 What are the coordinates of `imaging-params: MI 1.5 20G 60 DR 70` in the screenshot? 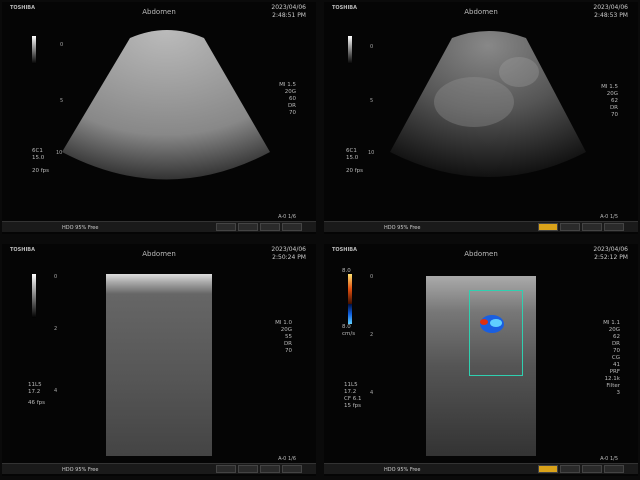 It's located at (287, 99).